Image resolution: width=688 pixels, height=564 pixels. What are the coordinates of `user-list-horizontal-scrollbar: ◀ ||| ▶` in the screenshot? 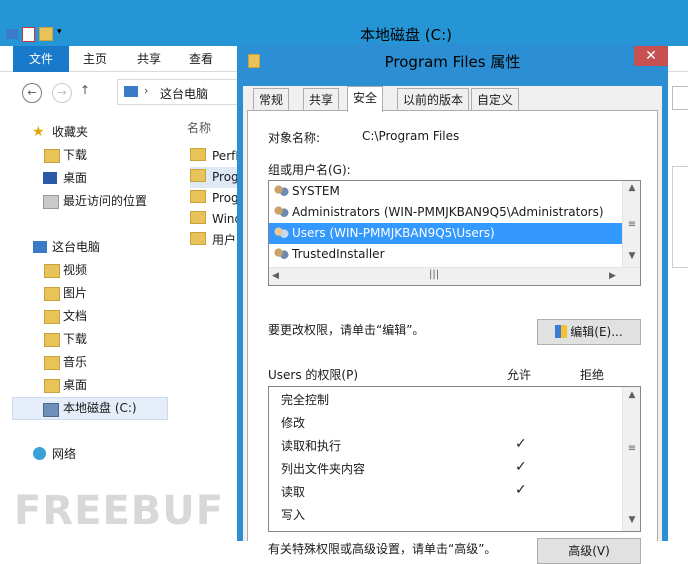 It's located at (454, 276).